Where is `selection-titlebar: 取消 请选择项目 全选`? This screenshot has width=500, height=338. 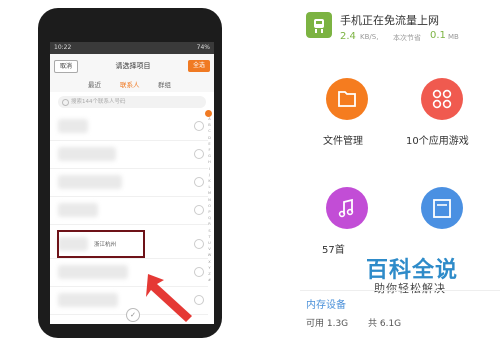 selection-titlebar: 取消 请选择项目 全选 is located at coordinates (132, 66).